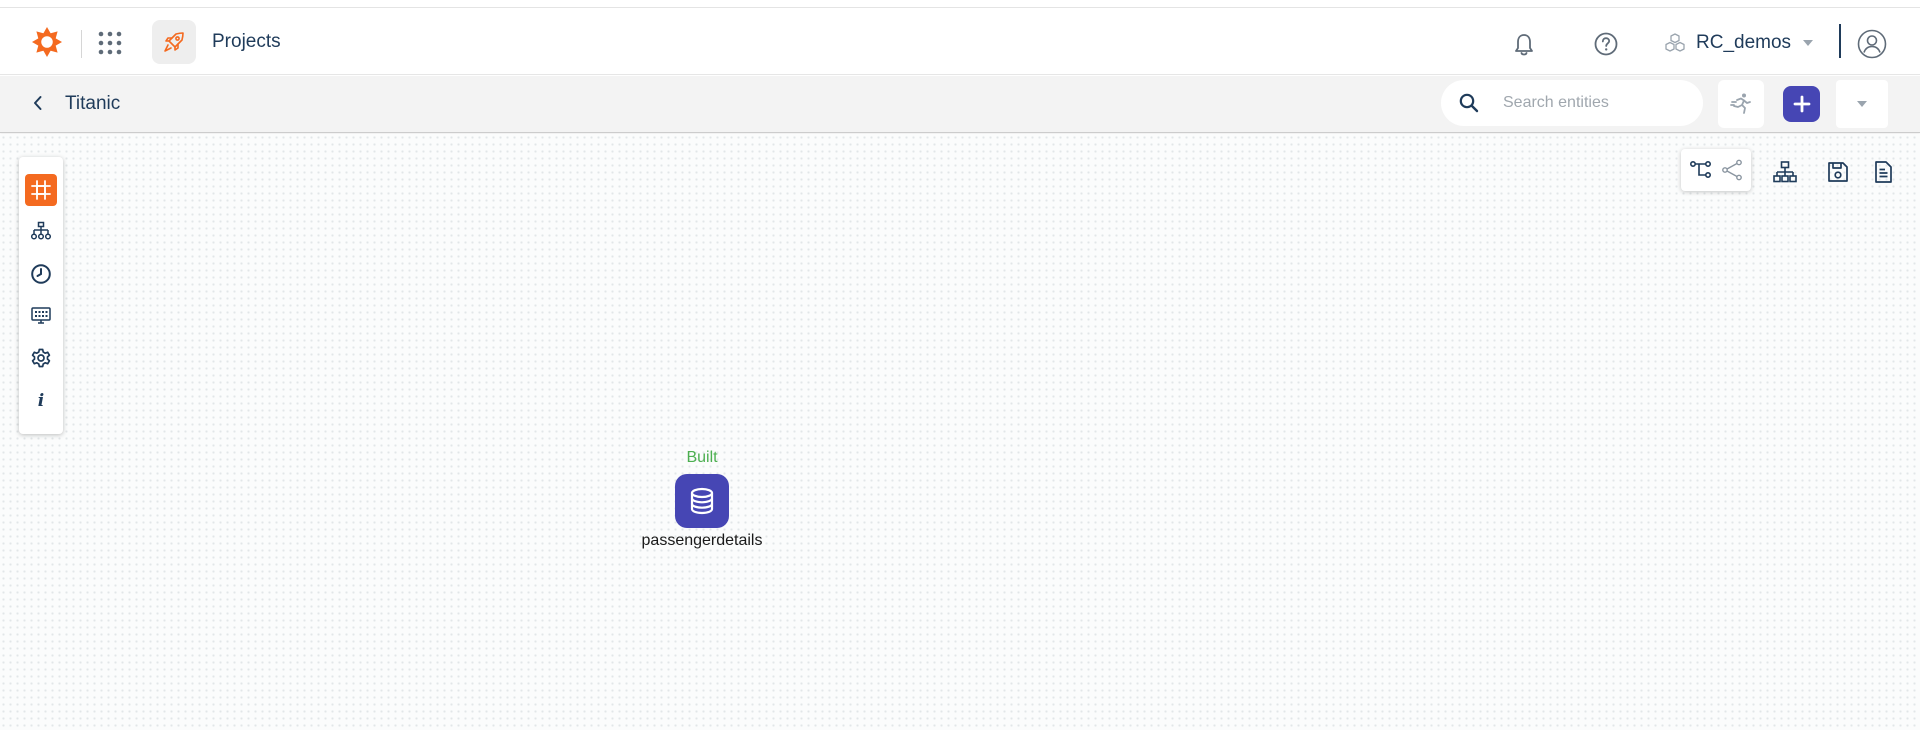  Describe the element at coordinates (1744, 42) in the screenshot. I see `workspace-name: RC_demos` at that location.